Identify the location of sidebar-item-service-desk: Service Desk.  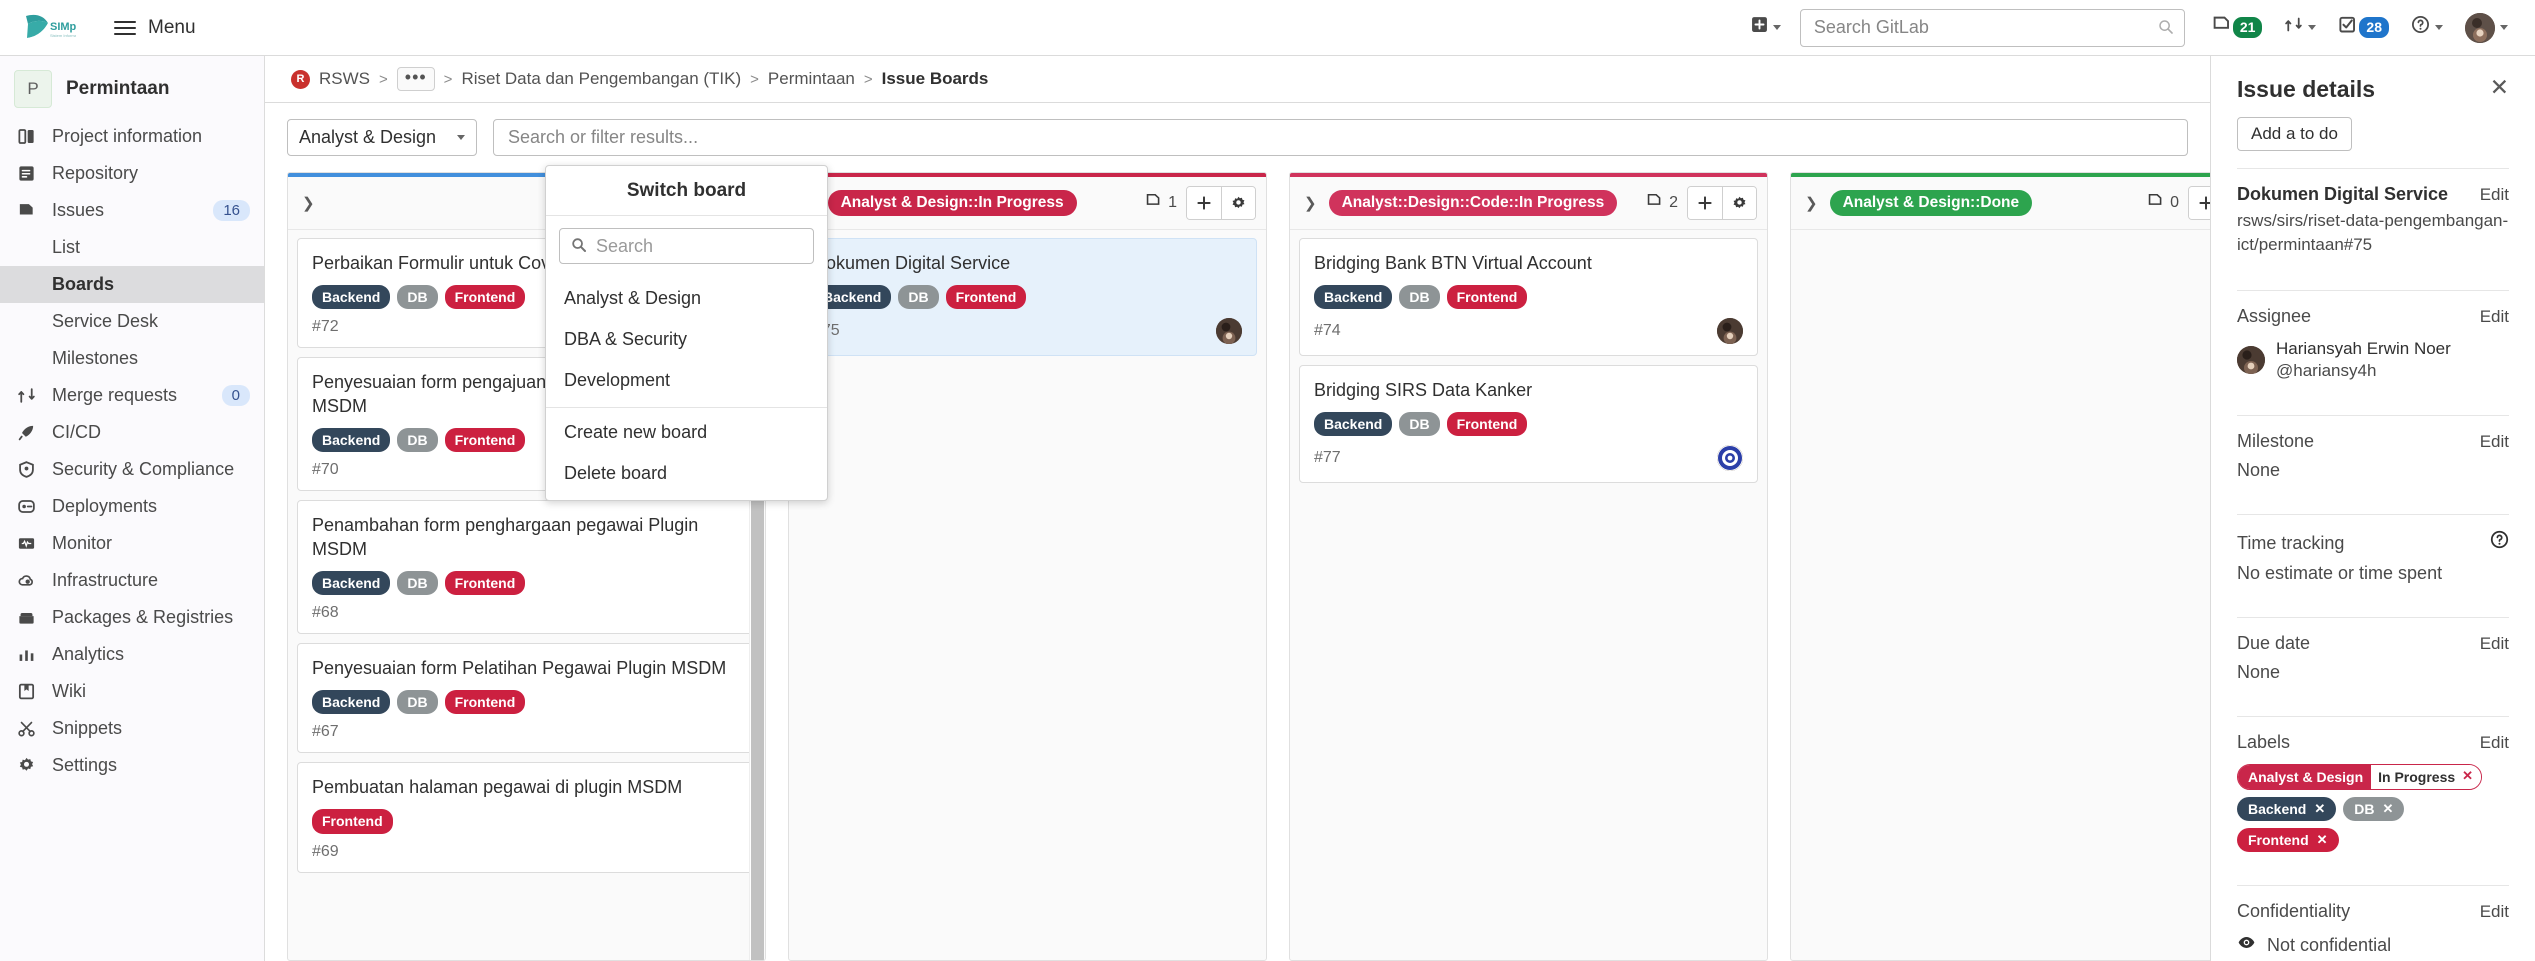
(132, 321).